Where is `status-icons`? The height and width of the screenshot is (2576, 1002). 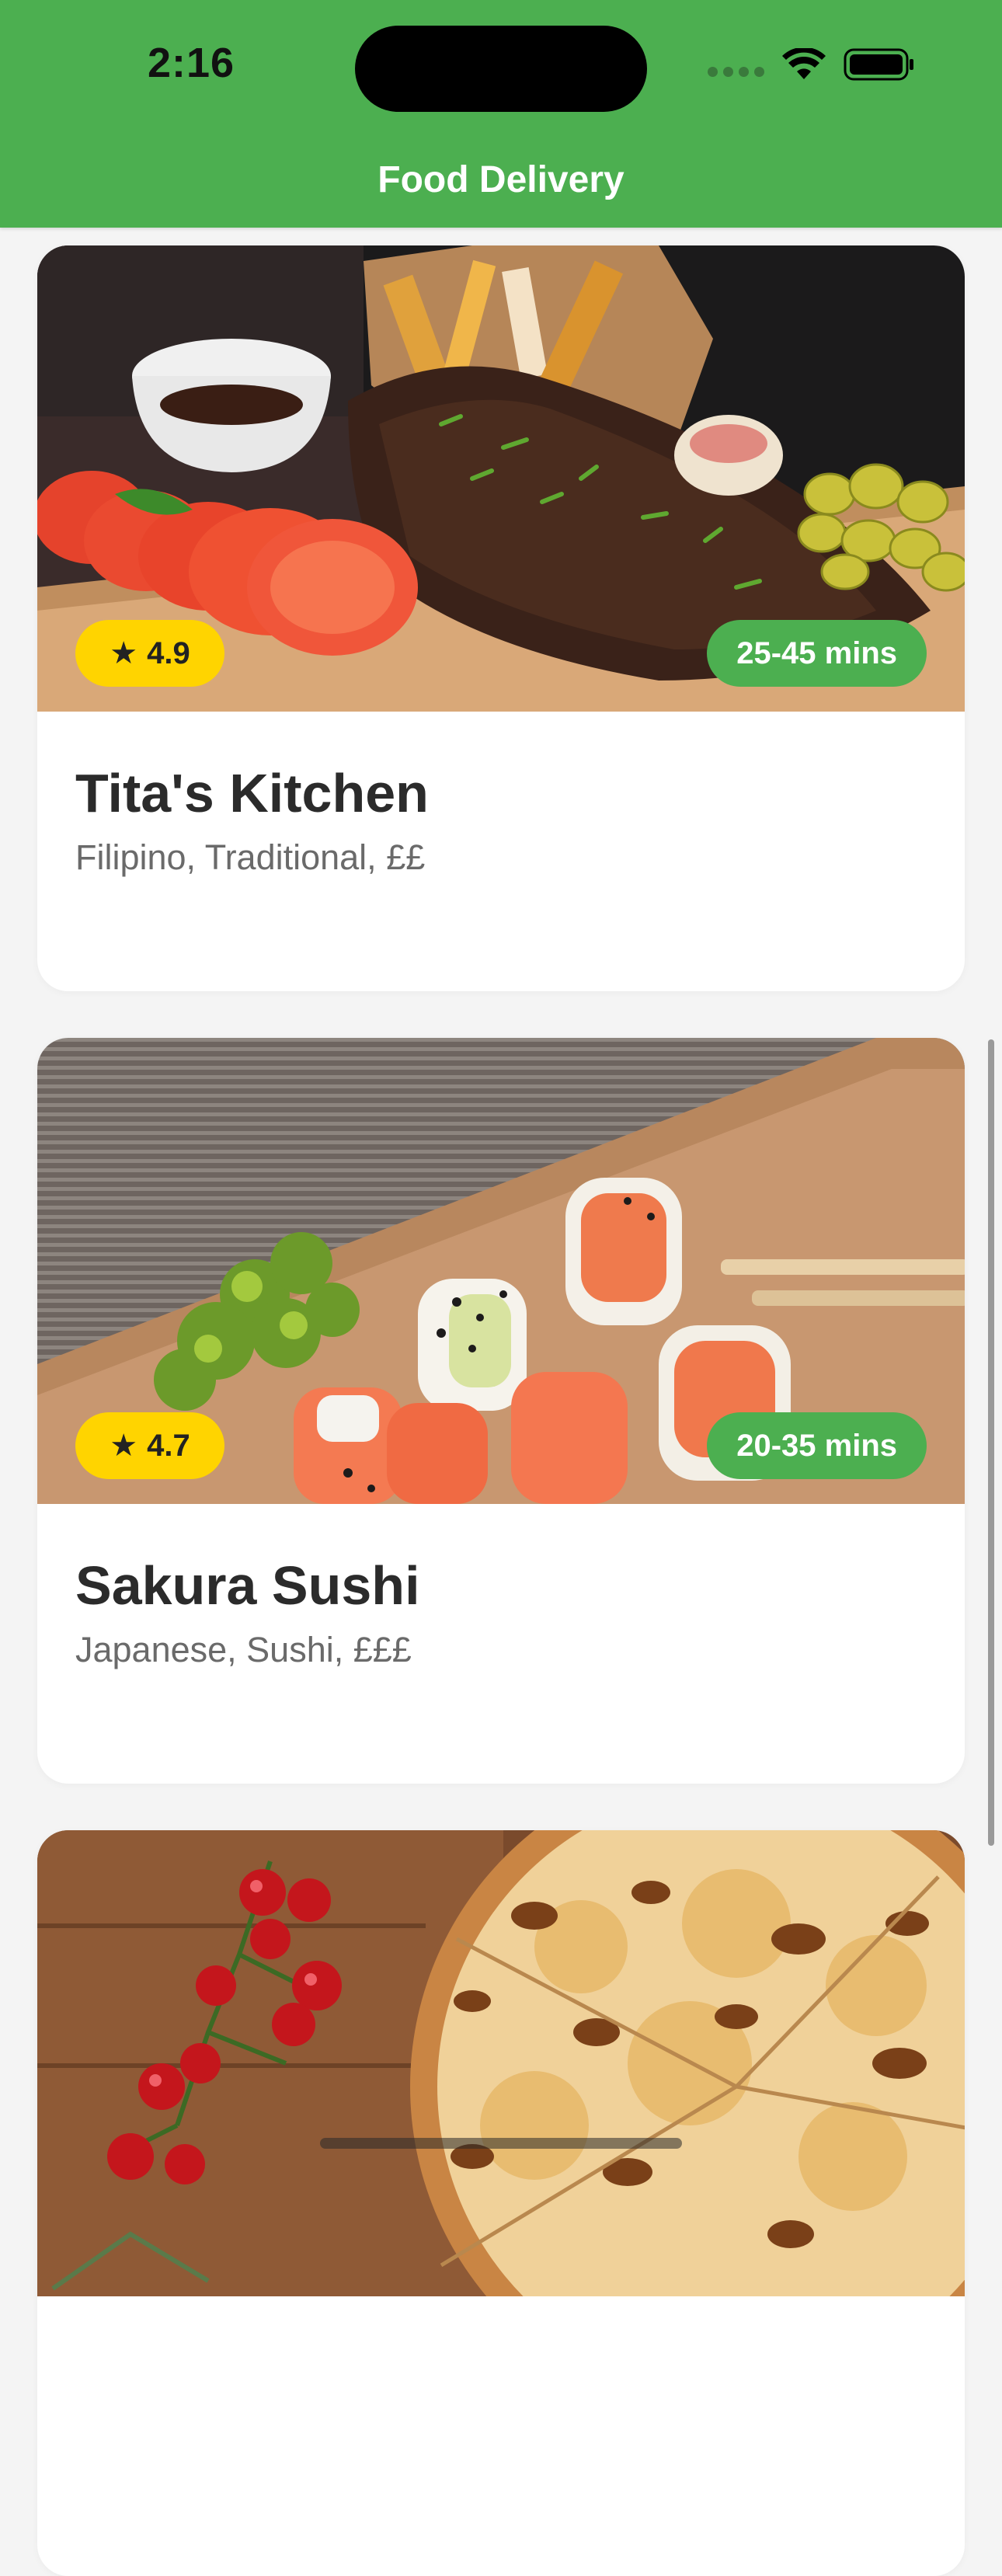 status-icons is located at coordinates (811, 64).